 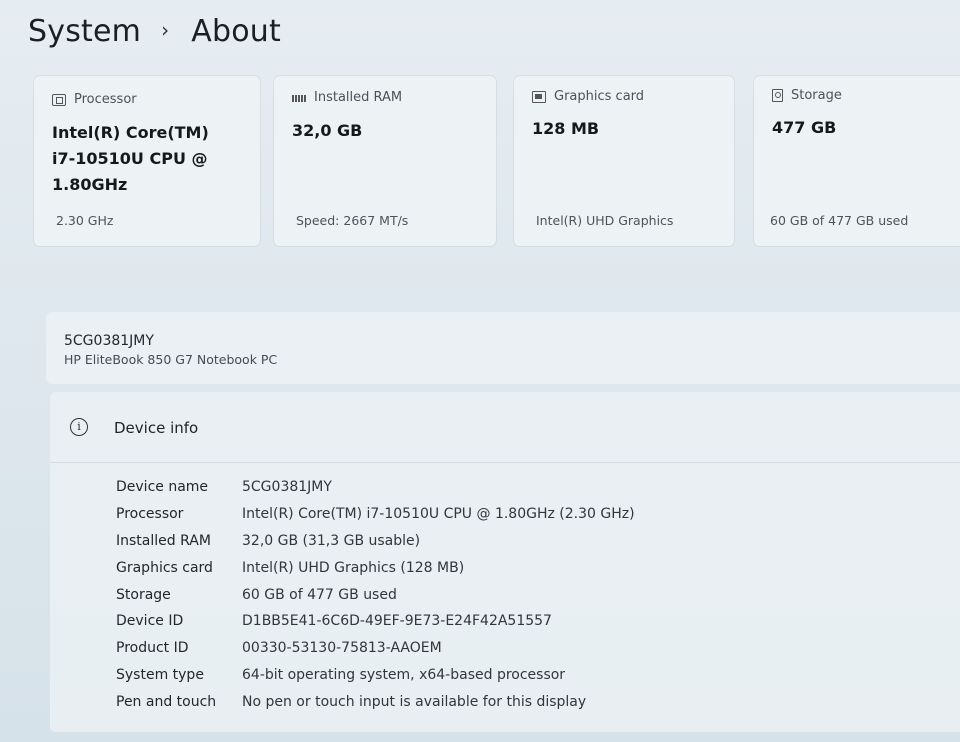 I want to click on card-value: 477 GB, so click(x=804, y=128).